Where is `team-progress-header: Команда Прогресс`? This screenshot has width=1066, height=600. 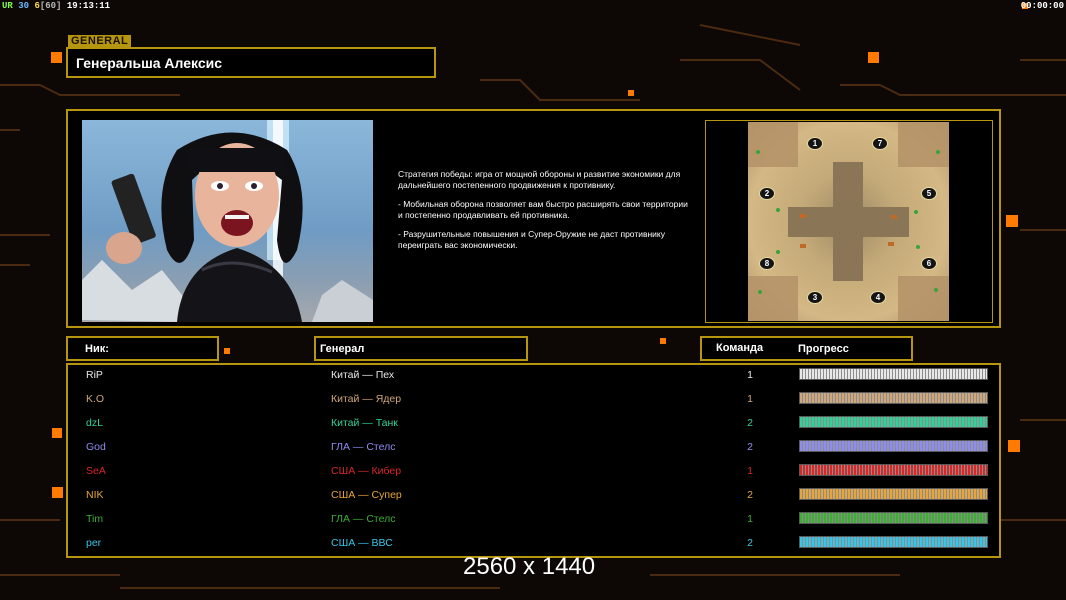
team-progress-header: Команда Прогресс is located at coordinates (806, 348).